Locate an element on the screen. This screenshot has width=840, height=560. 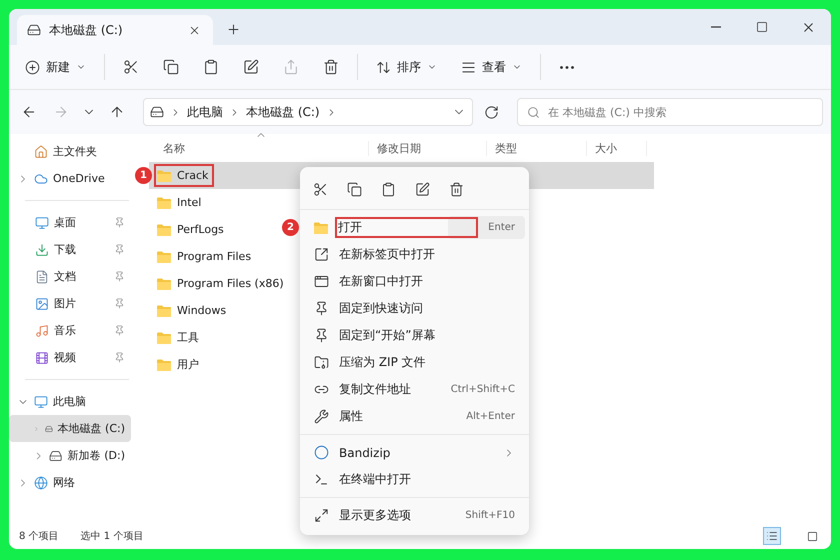
computer-icon is located at coordinates (41, 401).